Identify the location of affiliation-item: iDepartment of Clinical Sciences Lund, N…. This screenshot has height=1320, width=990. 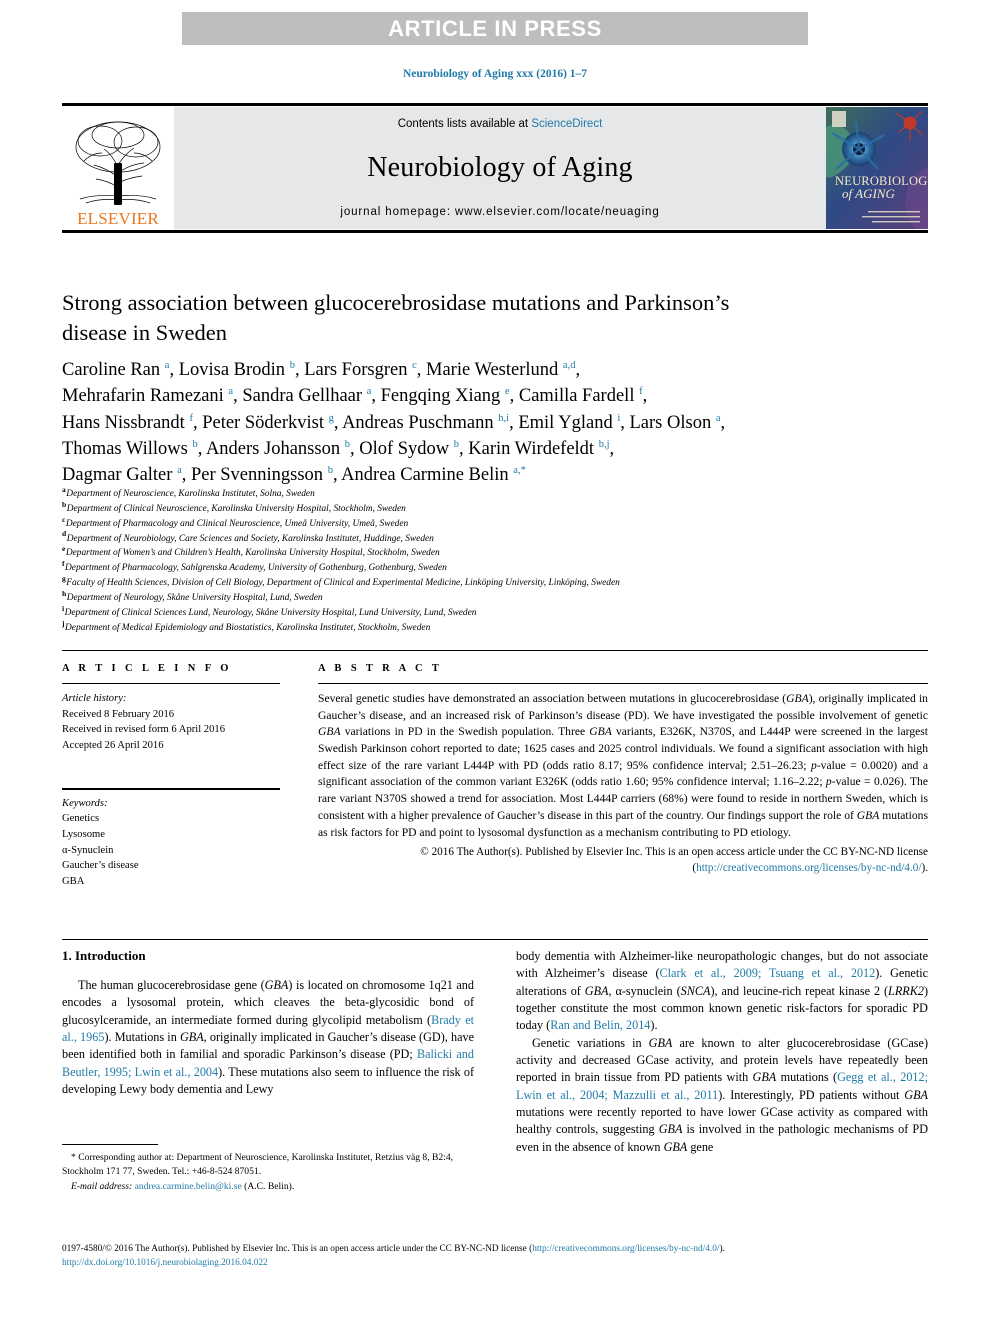
(269, 610).